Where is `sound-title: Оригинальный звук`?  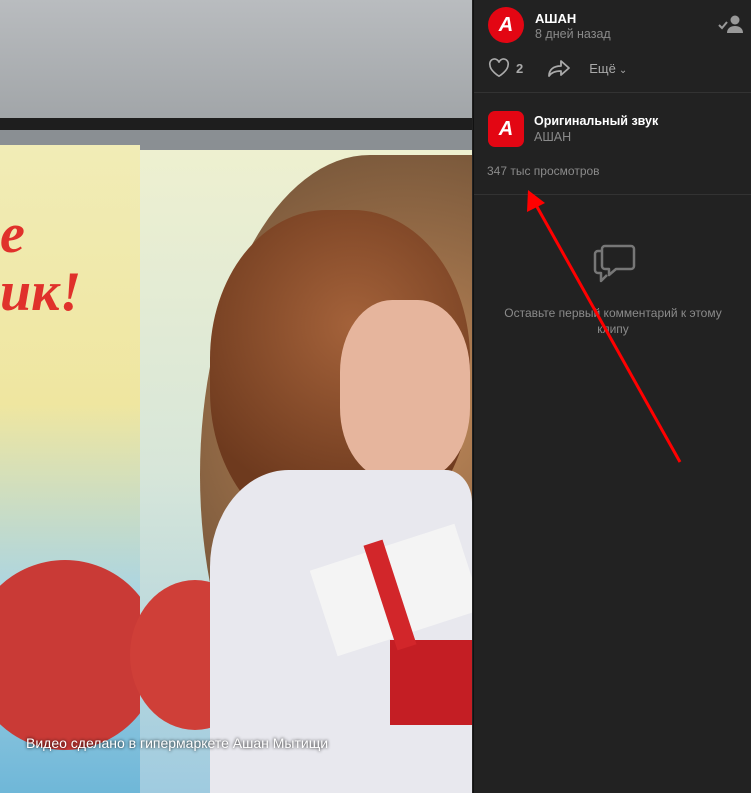
sound-title: Оригинальный звук is located at coordinates (596, 121).